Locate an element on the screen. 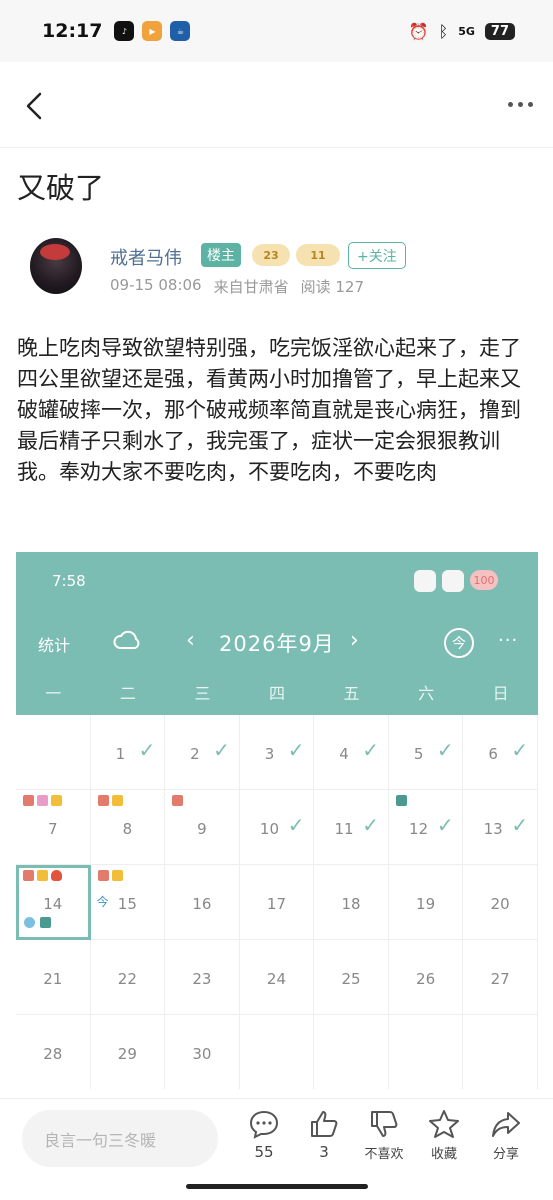  calendar-day: 26 is located at coordinates (426, 977).